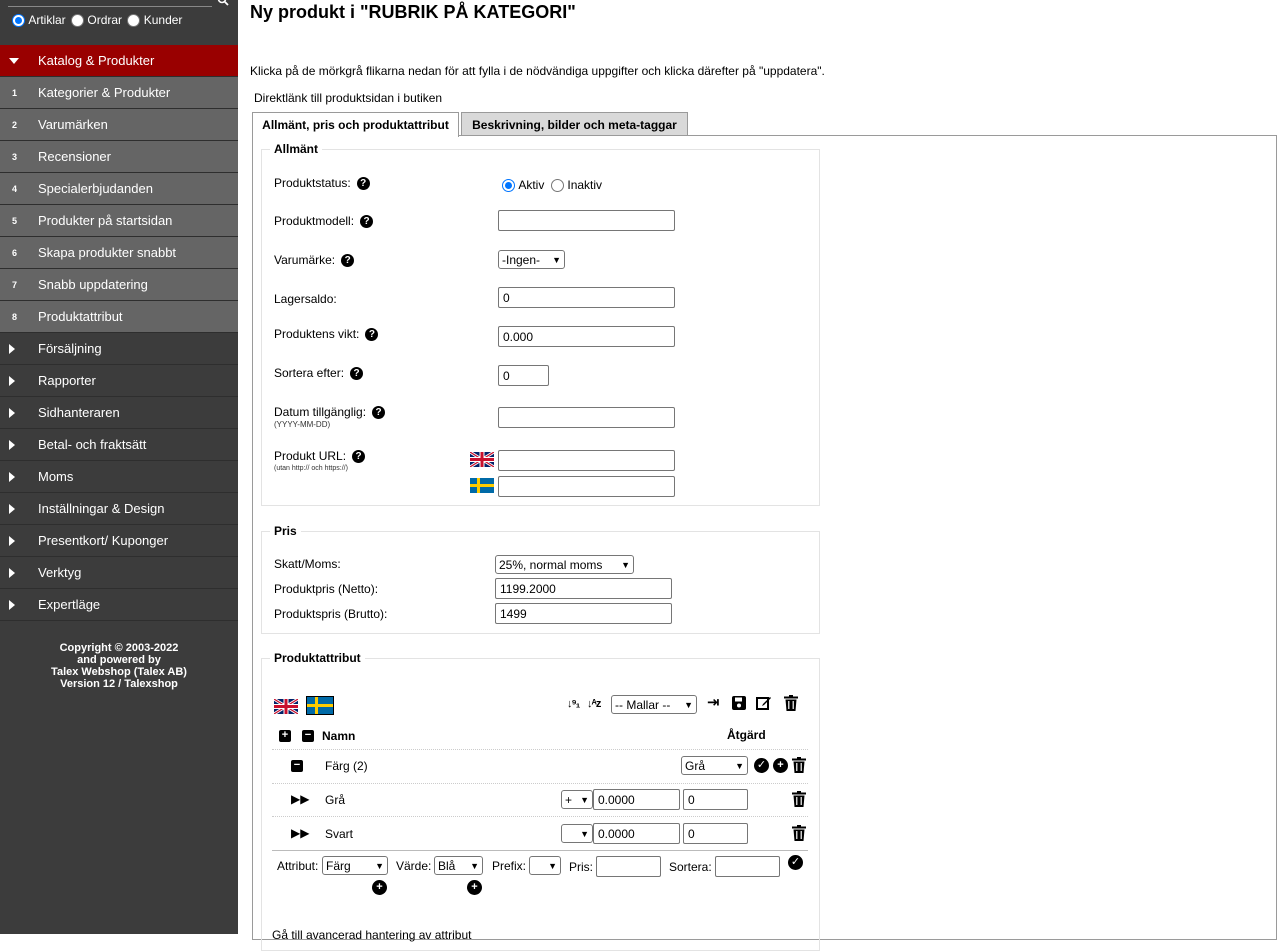 The image size is (1281, 951). I want to click on menu-expert-mode: Expertläge, so click(119, 605).